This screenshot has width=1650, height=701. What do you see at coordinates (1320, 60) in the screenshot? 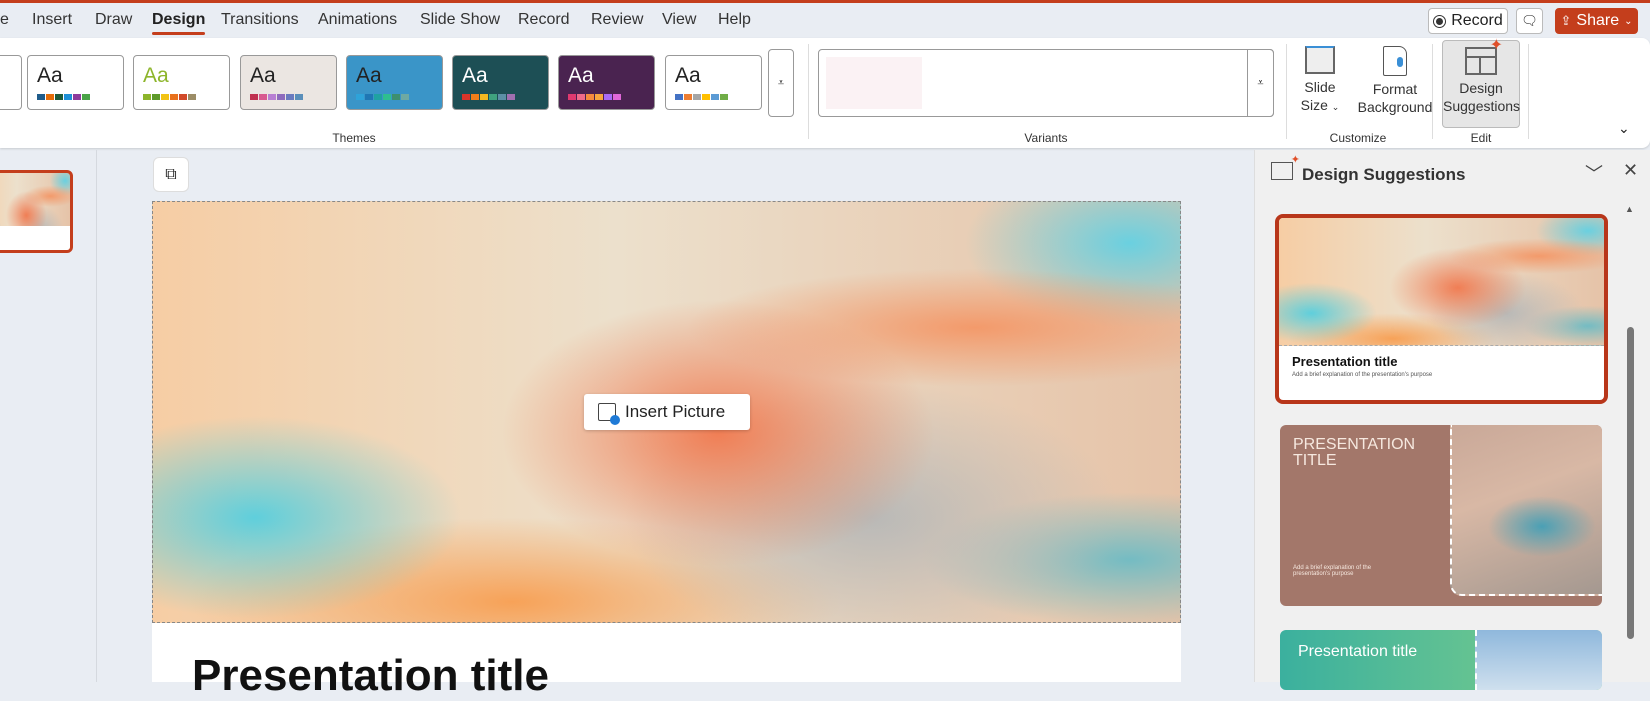
I see `slide-size-icon` at bounding box center [1320, 60].